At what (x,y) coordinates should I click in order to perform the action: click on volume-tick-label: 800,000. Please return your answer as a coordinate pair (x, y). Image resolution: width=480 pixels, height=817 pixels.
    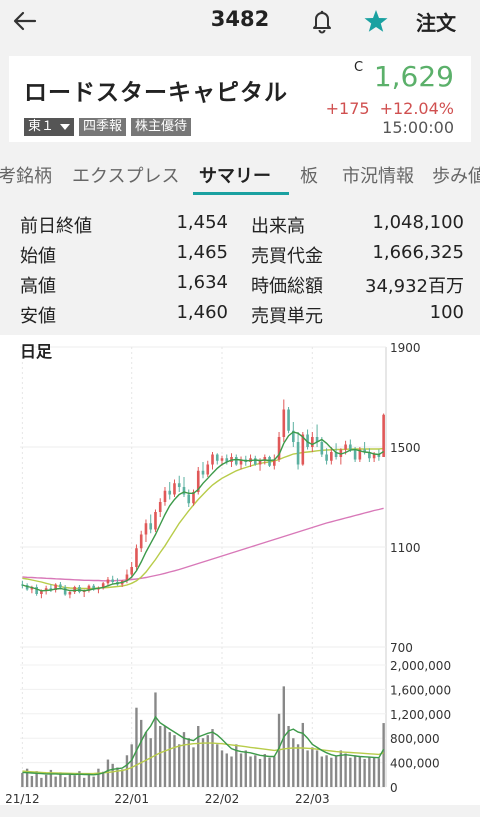
    Looking at the image, I should click on (415, 739).